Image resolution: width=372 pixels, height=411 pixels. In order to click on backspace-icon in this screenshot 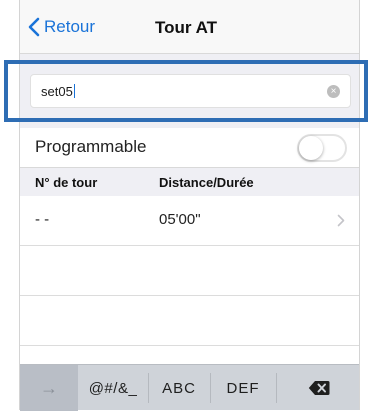, I will do `click(318, 388)`.